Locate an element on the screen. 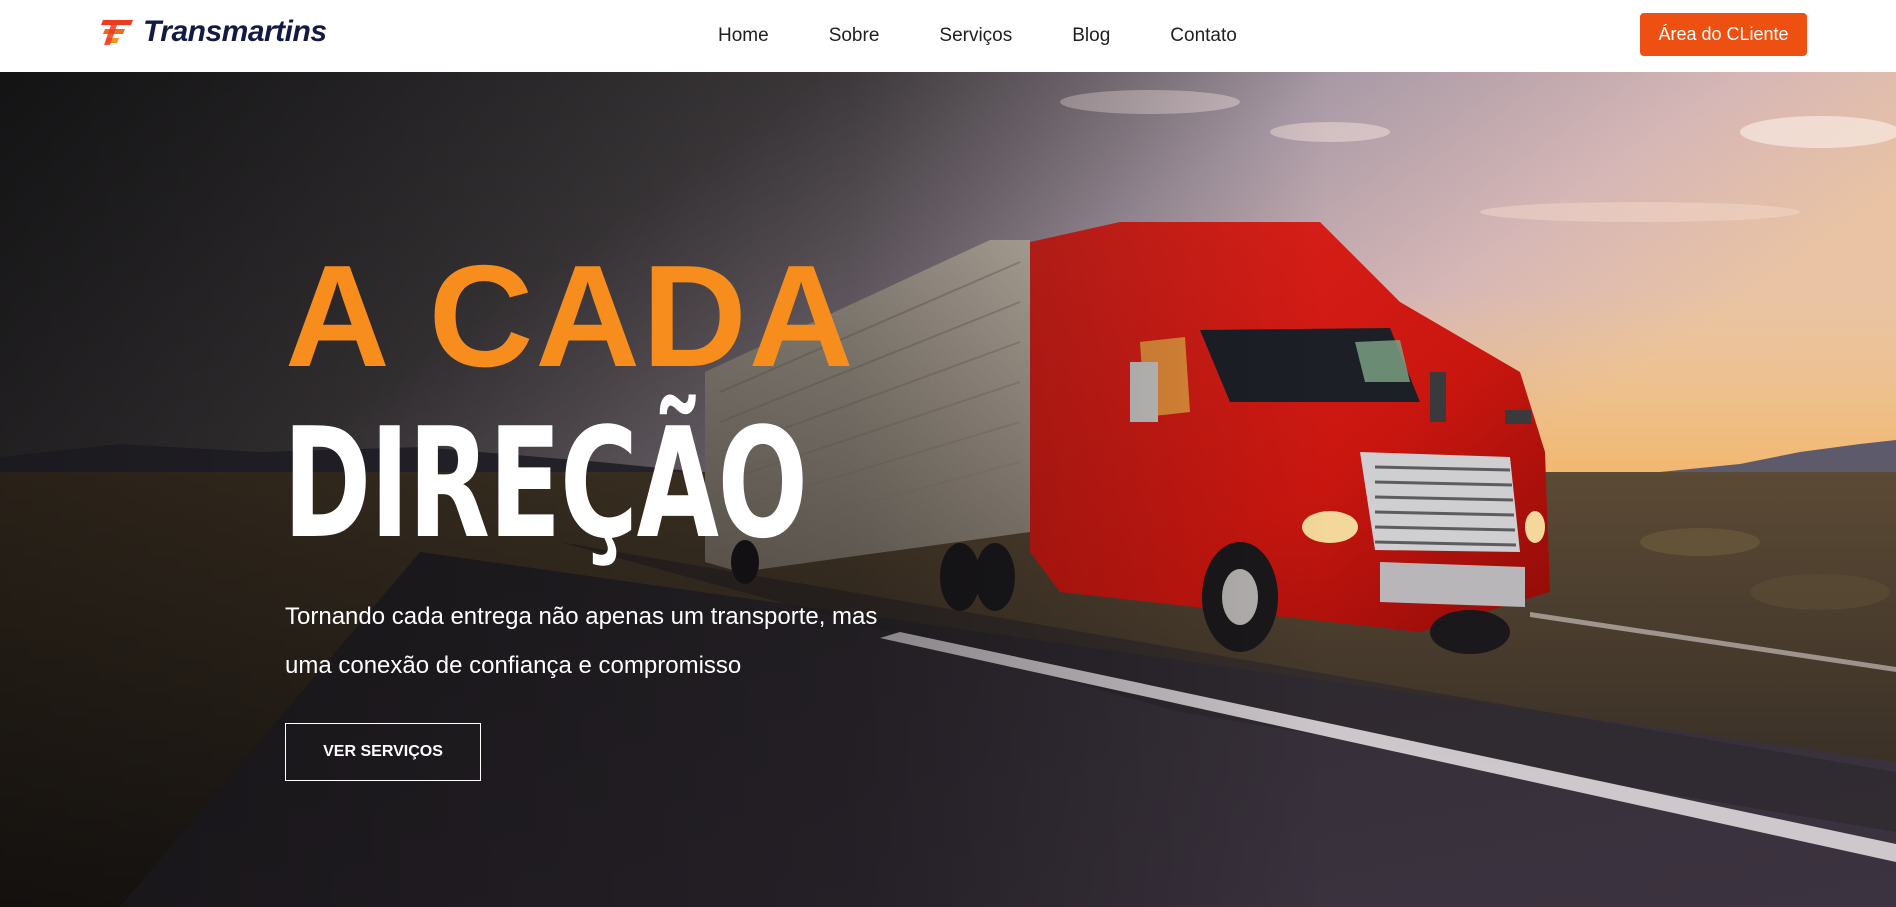 This screenshot has width=1896, height=907. nav-contato: Contato is located at coordinates (1203, 36).